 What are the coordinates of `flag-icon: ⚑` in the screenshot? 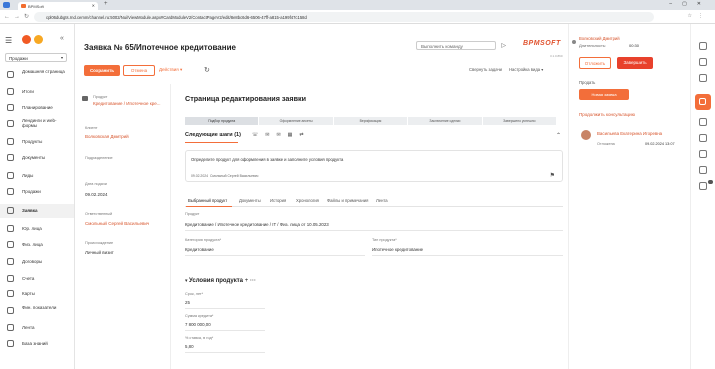 It's located at (552, 175).